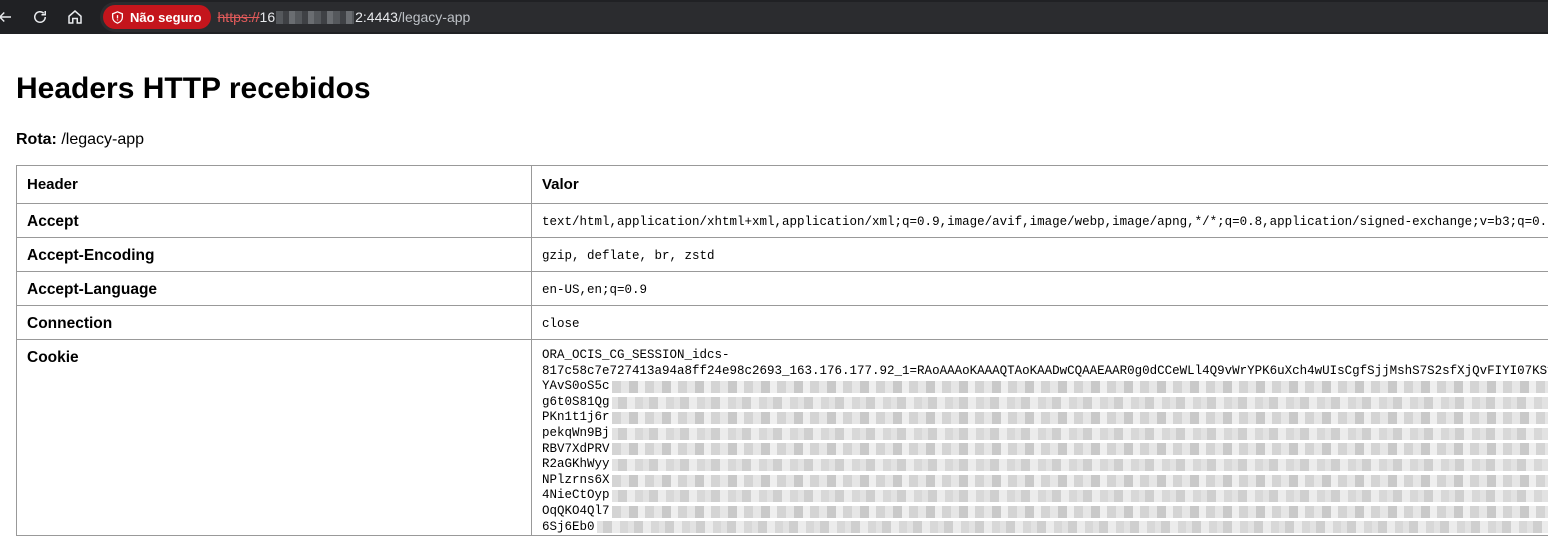 This screenshot has width=1548, height=536. I want to click on cookie-line-text: OqQKO4Ql7, so click(576, 512).